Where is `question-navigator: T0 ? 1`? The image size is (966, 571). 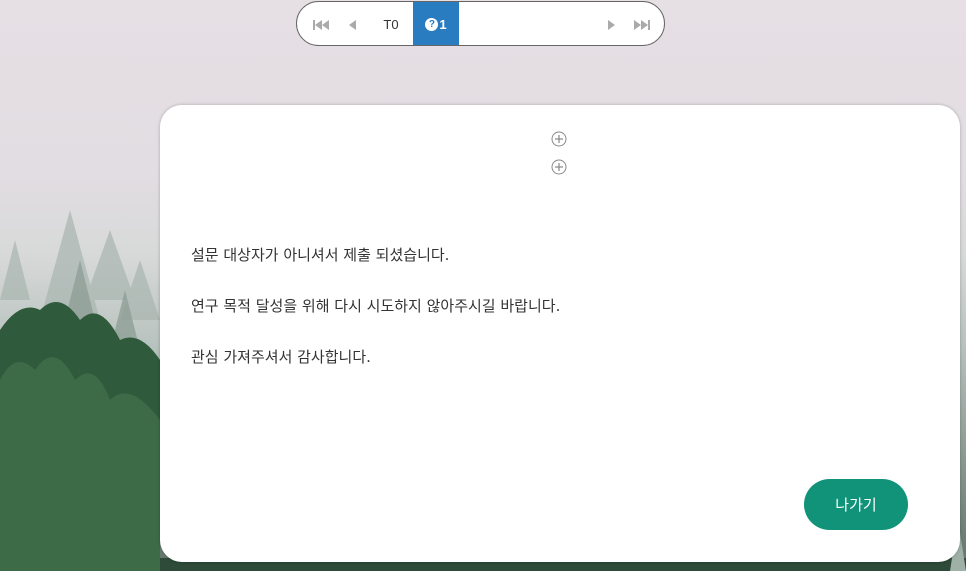
question-navigator: T0 ? 1 is located at coordinates (480, 23).